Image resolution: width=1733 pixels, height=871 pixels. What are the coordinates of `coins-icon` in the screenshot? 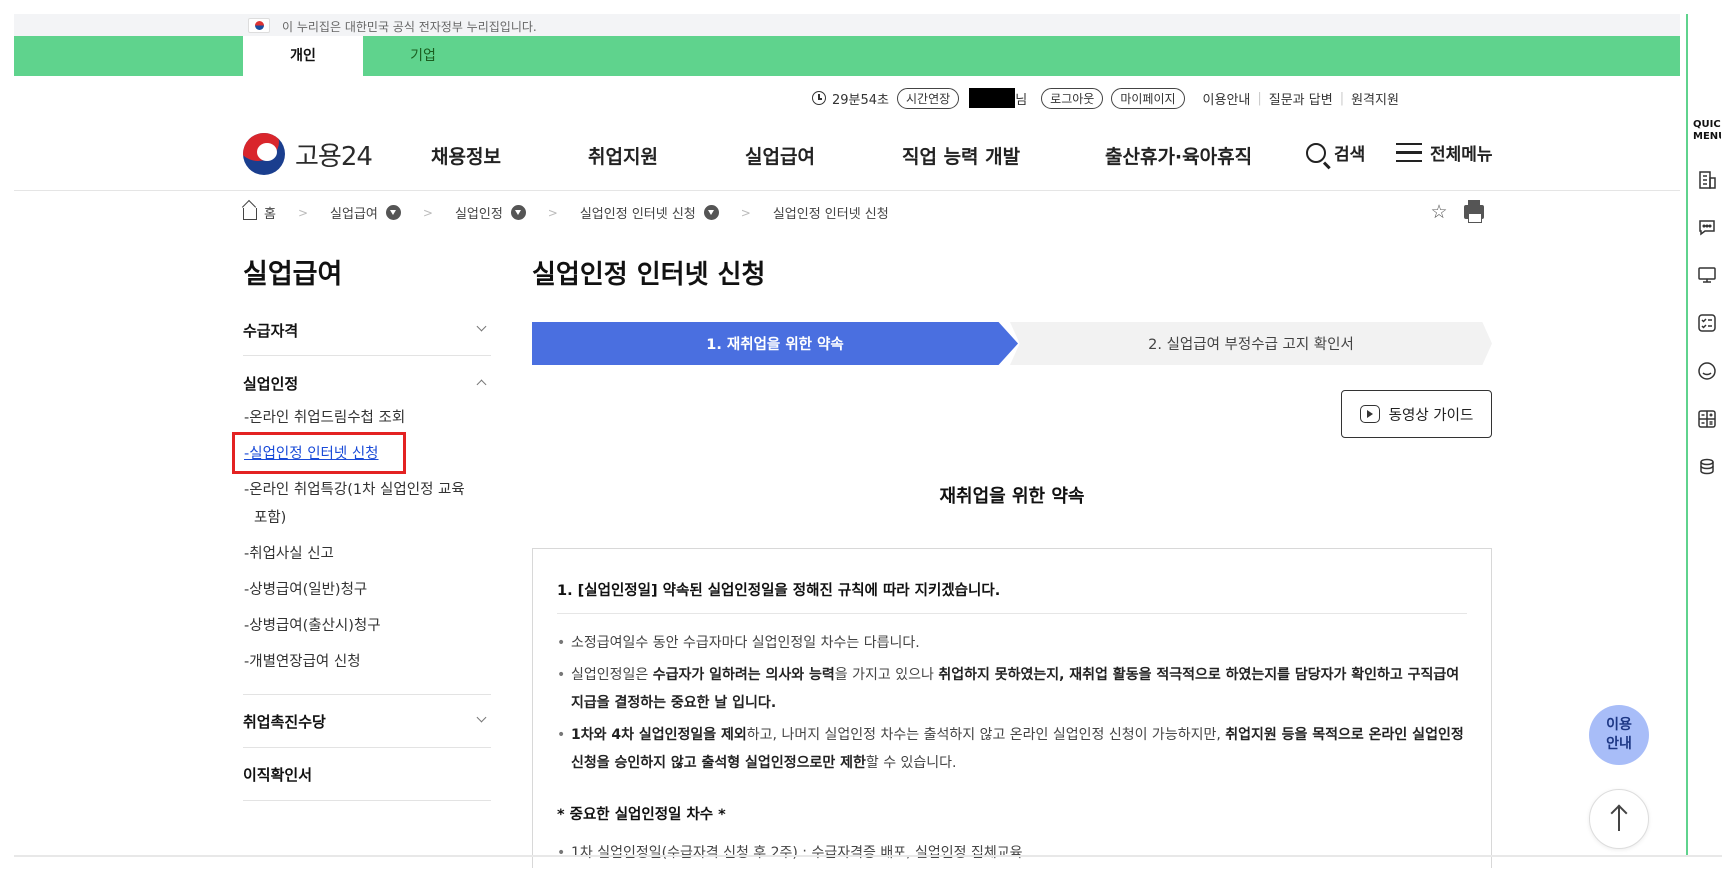 It's located at (1707, 467).